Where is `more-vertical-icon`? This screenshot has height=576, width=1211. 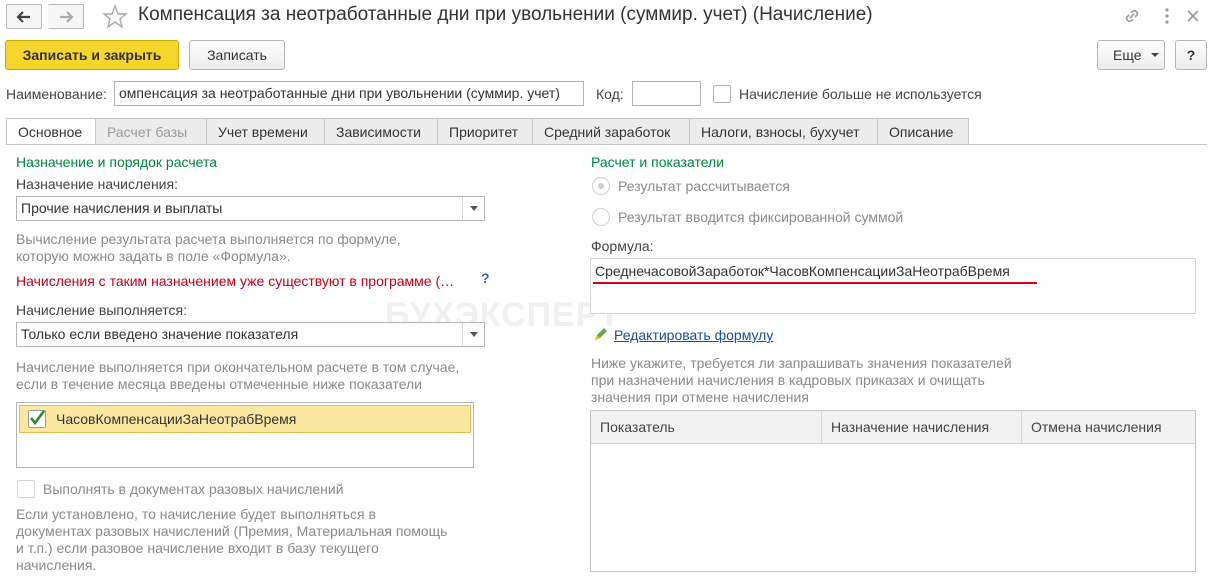 more-vertical-icon is located at coordinates (1167, 16).